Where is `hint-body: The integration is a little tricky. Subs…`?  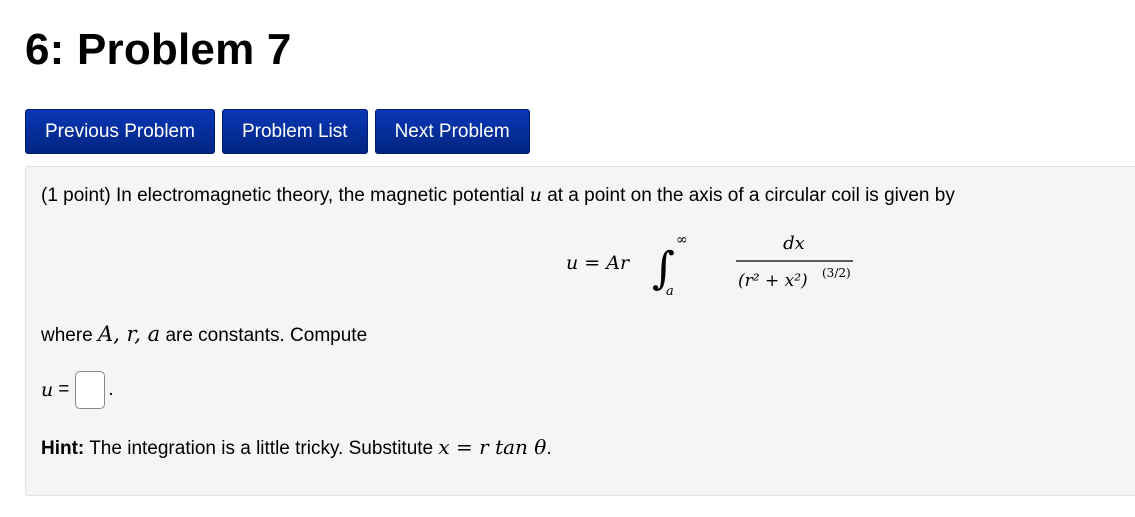
hint-body: The integration is a little tricky. Subs… is located at coordinates (261, 448).